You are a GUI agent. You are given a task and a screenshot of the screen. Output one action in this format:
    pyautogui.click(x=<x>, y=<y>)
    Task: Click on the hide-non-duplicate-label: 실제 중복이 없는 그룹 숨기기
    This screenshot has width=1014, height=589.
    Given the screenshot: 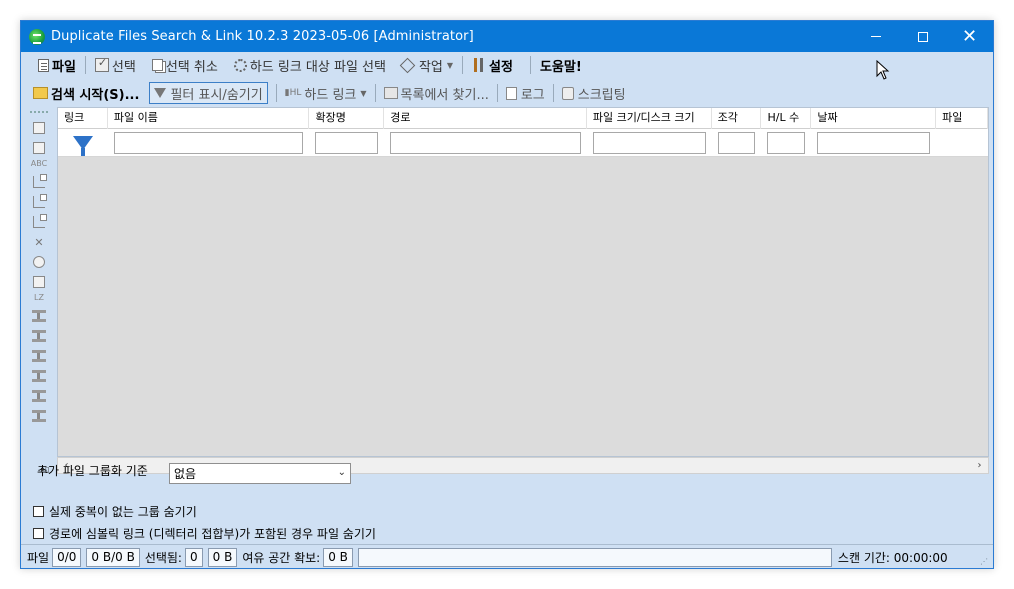 What is the action you would take?
    pyautogui.click(x=123, y=512)
    